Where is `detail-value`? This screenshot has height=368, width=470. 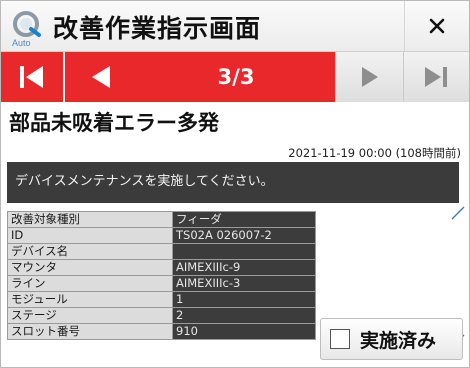
detail-value is located at coordinates (244, 251).